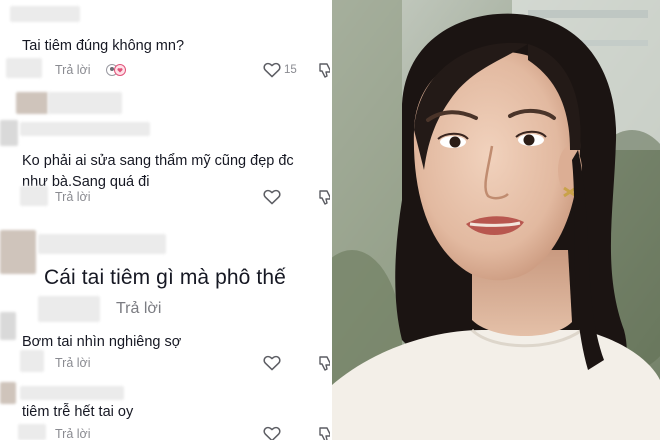 The width and height of the screenshot is (660, 440). What do you see at coordinates (102, 342) in the screenshot?
I see `comment-text: Bơm tai nhìn nghiêng sợ` at bounding box center [102, 342].